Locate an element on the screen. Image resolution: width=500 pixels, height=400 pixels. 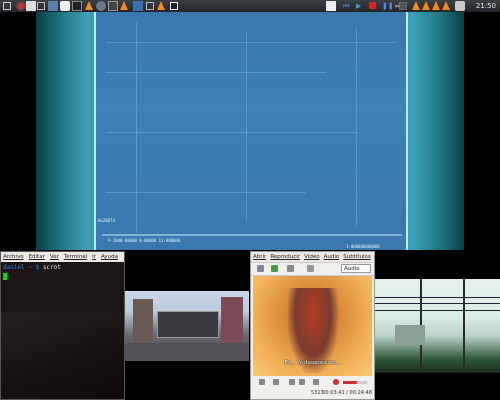
menu-reproducir: Reproducir is located at coordinates (285, 257).